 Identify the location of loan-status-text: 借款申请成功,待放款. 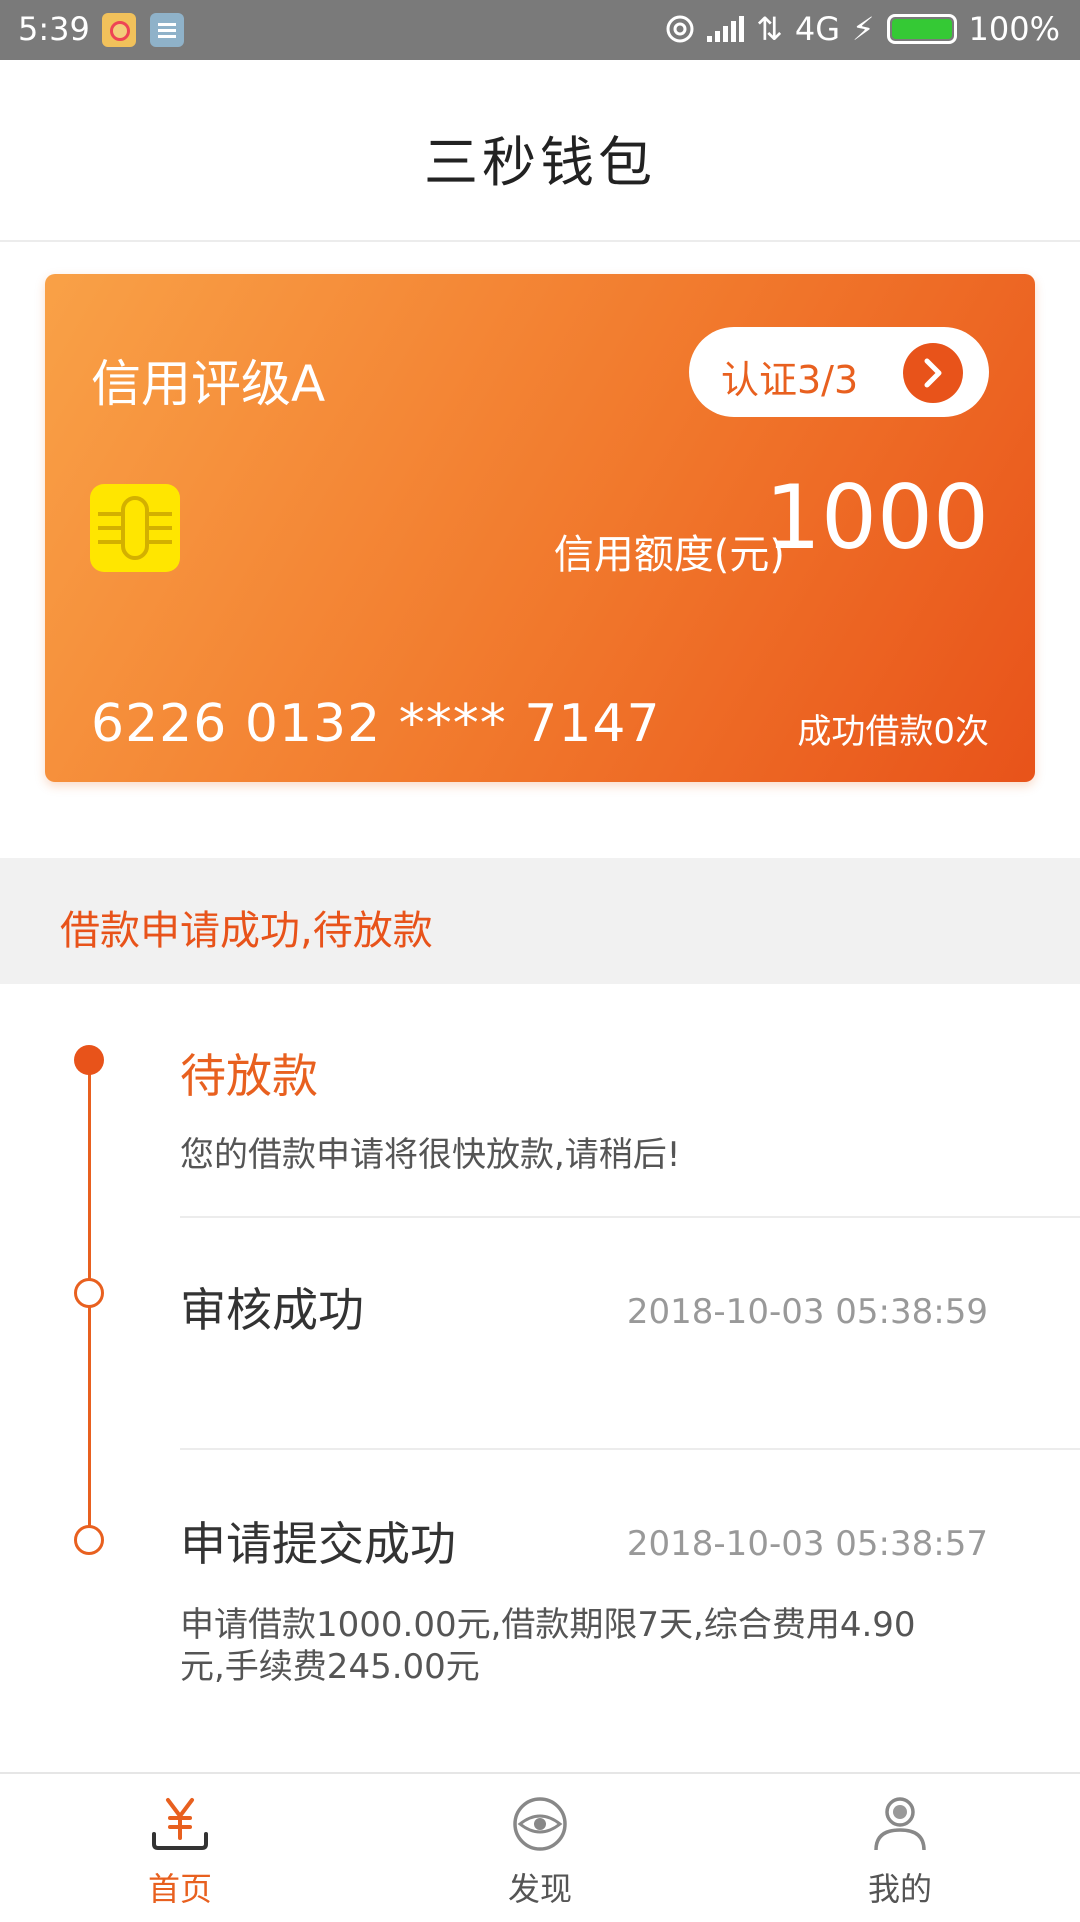
(246, 931).